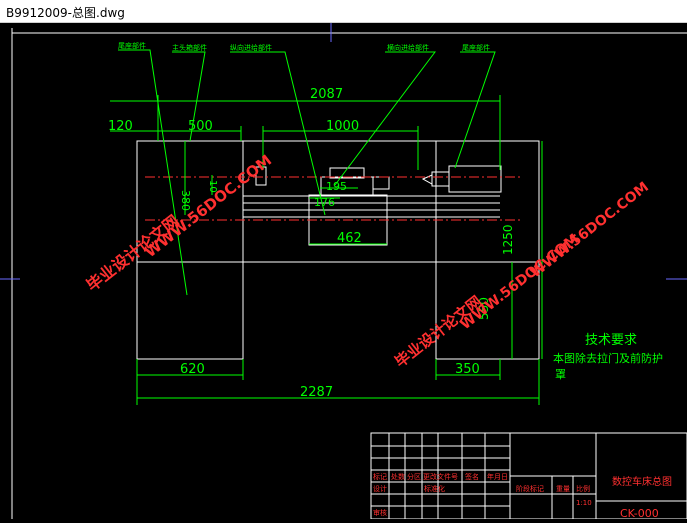 The width and height of the screenshot is (687, 523). Describe the element at coordinates (132, 45) in the screenshot. I see `callout-1: 尾座部件` at that location.